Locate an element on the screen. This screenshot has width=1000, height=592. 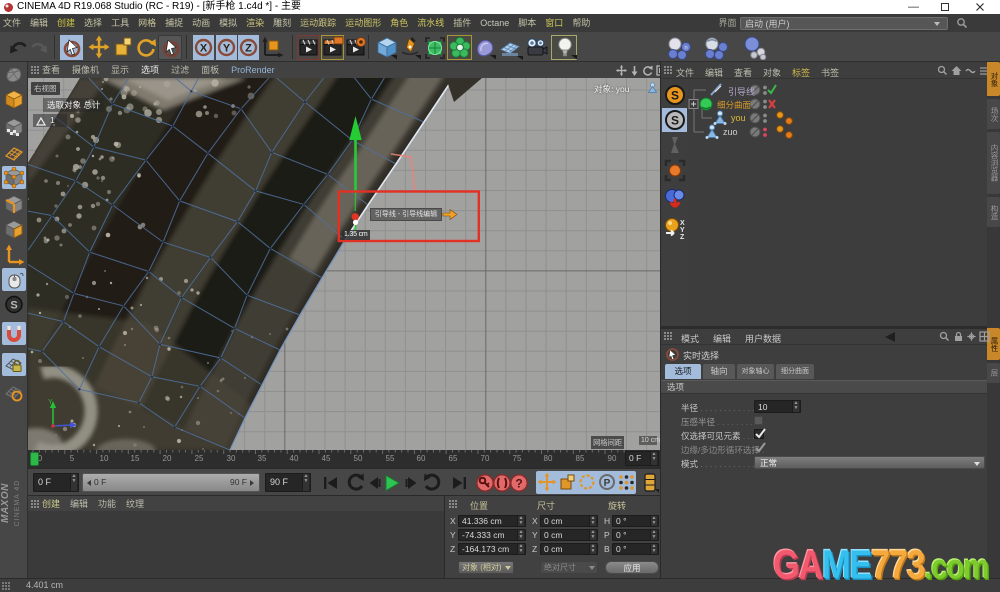
svg-text: P is located at coordinates (607, 483).